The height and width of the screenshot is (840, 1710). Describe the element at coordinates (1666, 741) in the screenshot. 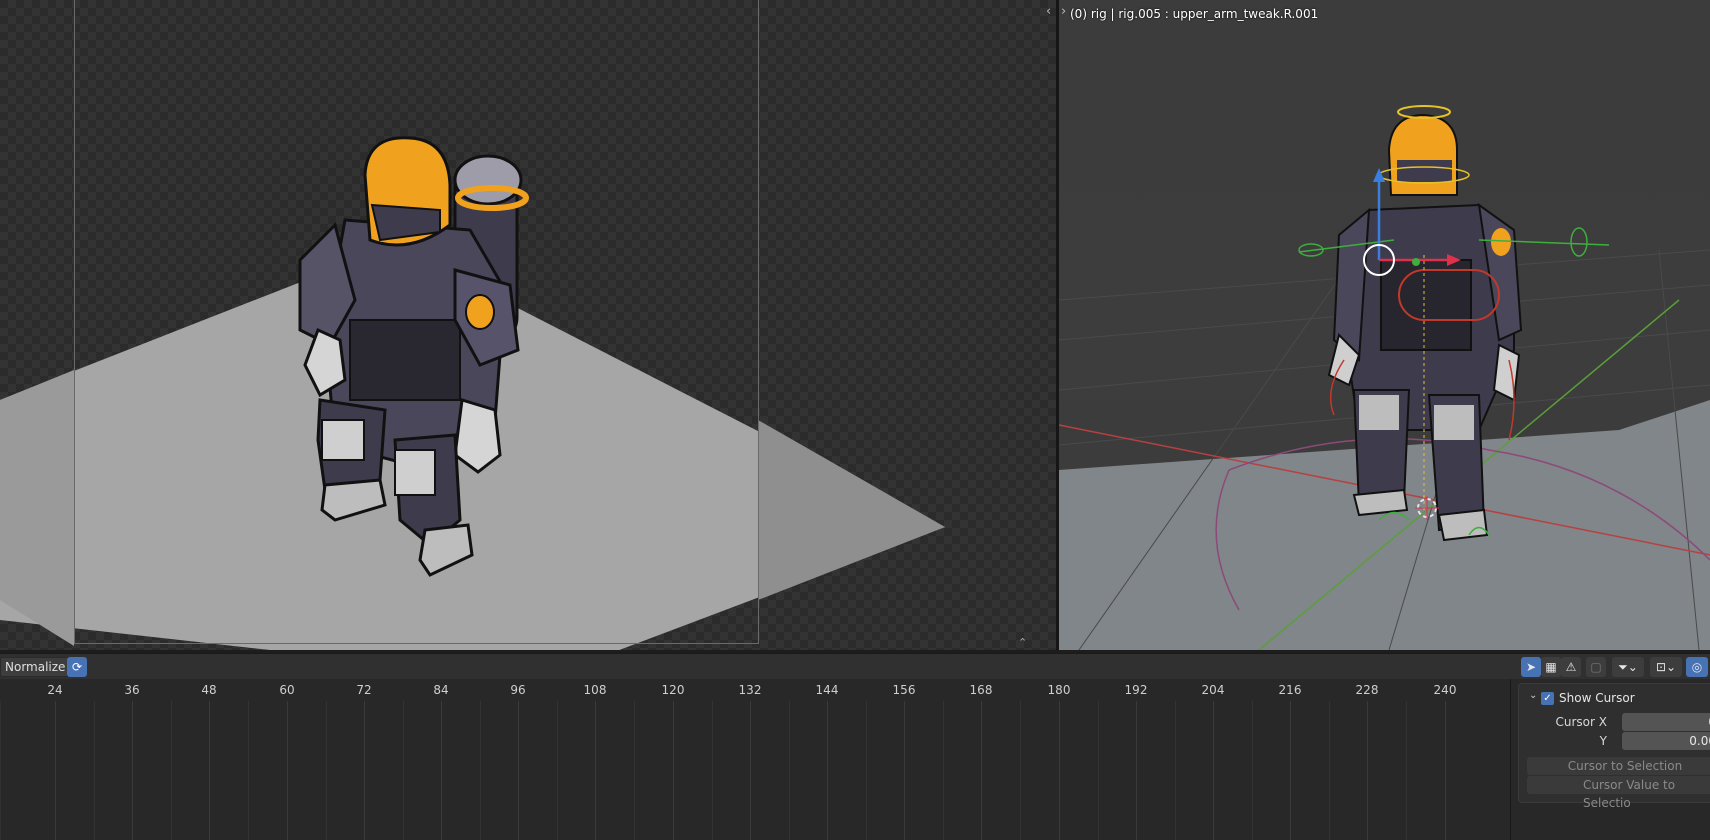

I see `cursor-y-field: 0.00` at that location.